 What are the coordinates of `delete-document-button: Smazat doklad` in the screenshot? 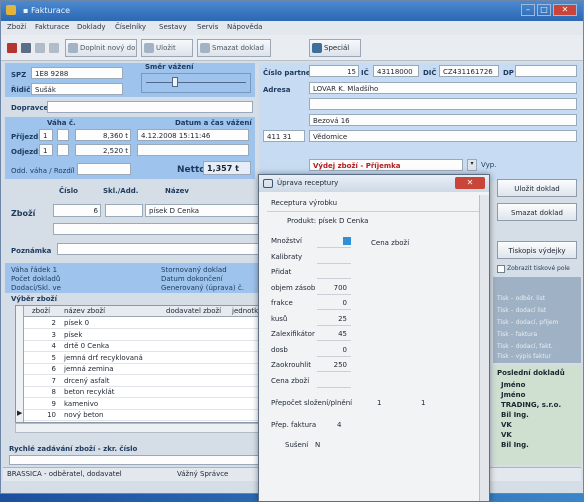 It's located at (234, 48).